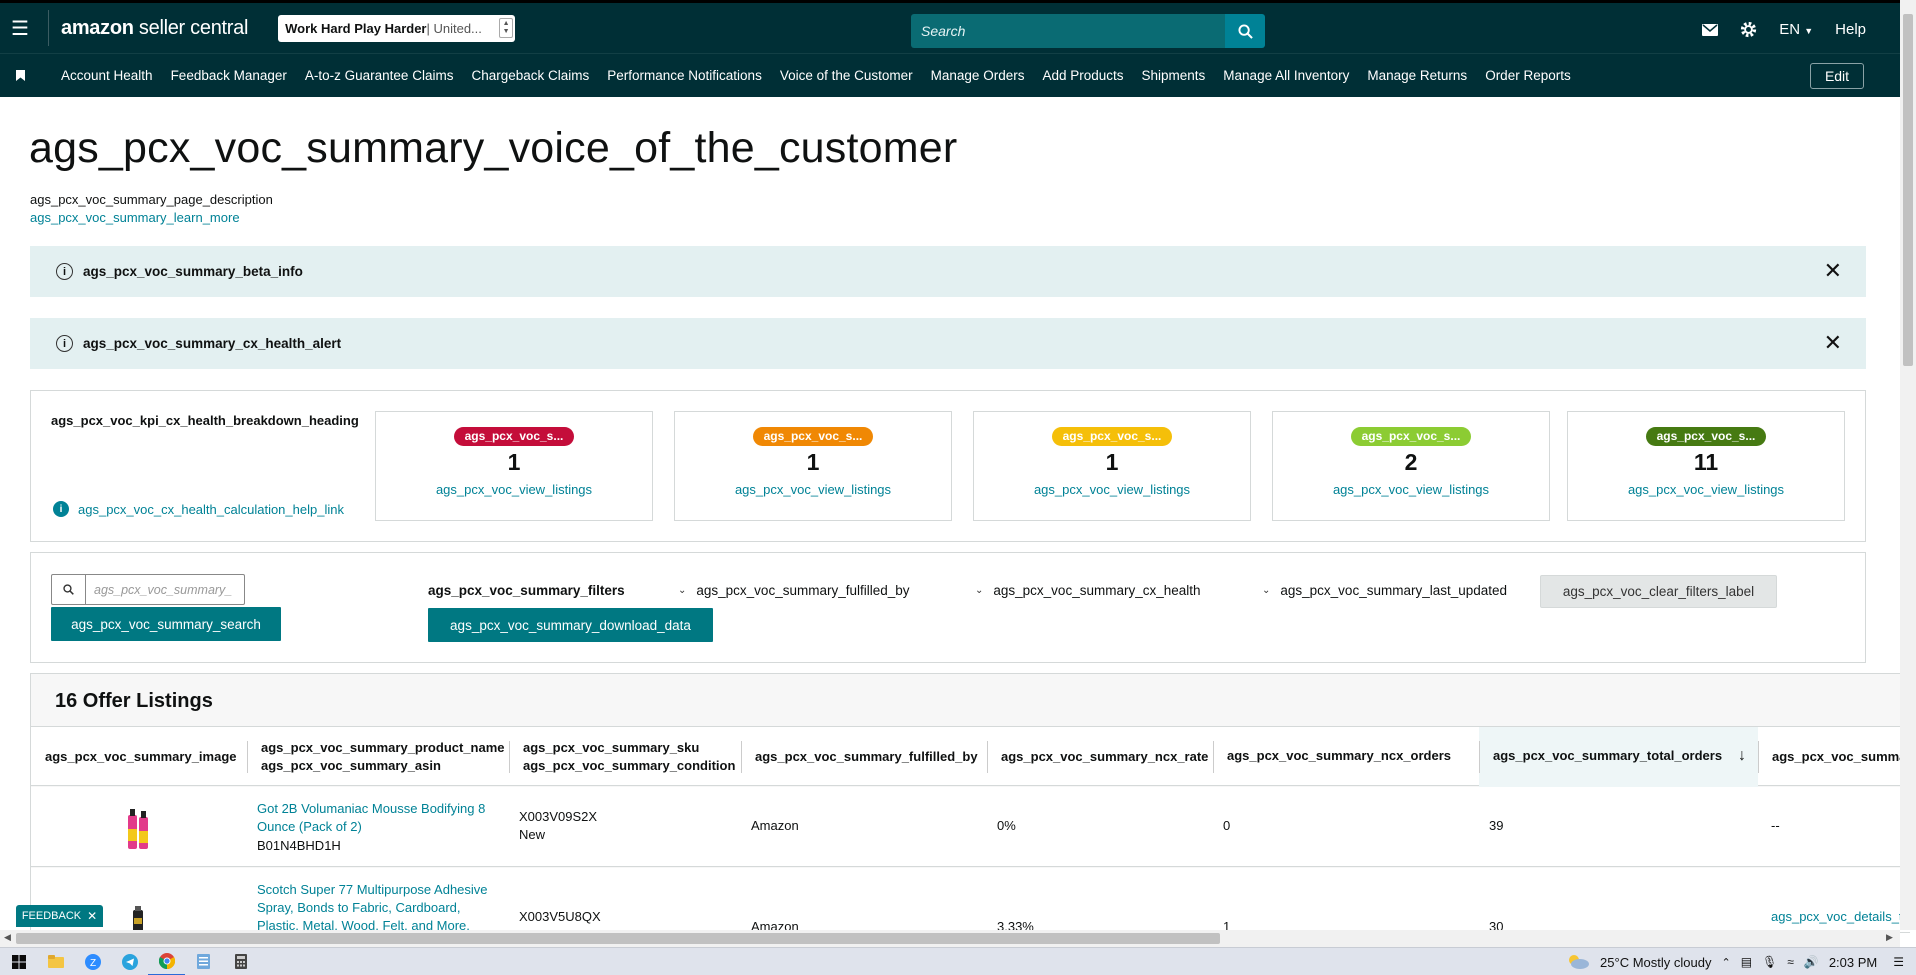  What do you see at coordinates (166, 961) in the screenshot?
I see `chrome-icon` at bounding box center [166, 961].